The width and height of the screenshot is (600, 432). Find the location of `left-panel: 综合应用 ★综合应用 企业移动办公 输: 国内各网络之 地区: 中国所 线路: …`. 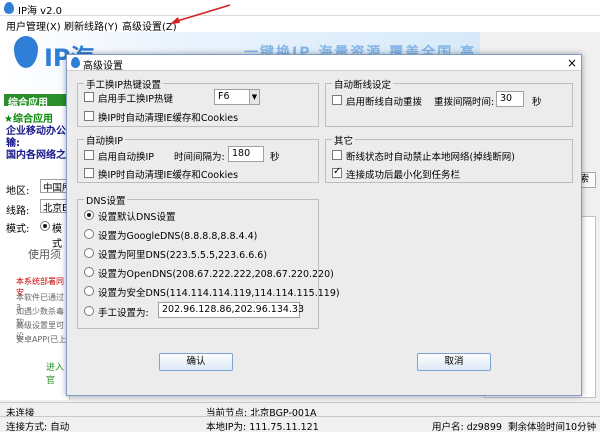

left-panel: 综合应用 ★综合应用 企业移动办公 输: 国内各网络之 地区: 中国所 线路: … is located at coordinates (35, 245).